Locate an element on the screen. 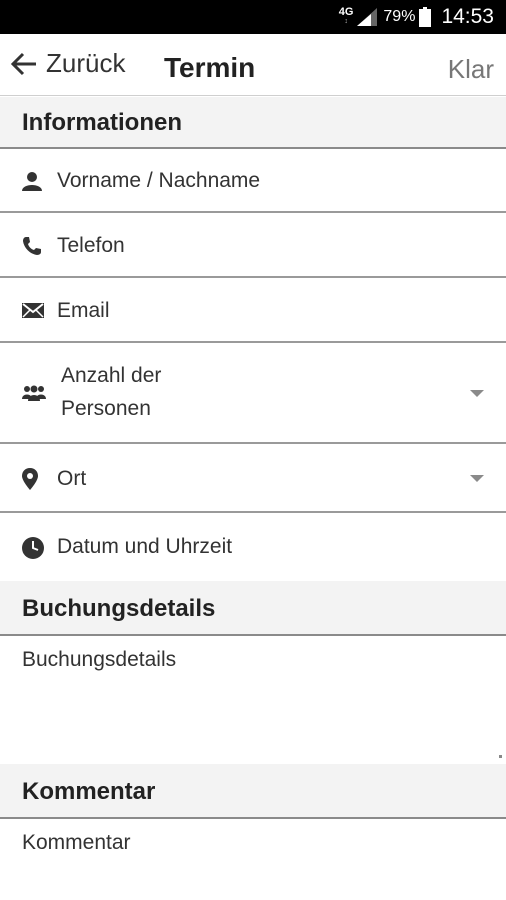  datetime-field: Datum und Uhrzeit is located at coordinates (253, 547).